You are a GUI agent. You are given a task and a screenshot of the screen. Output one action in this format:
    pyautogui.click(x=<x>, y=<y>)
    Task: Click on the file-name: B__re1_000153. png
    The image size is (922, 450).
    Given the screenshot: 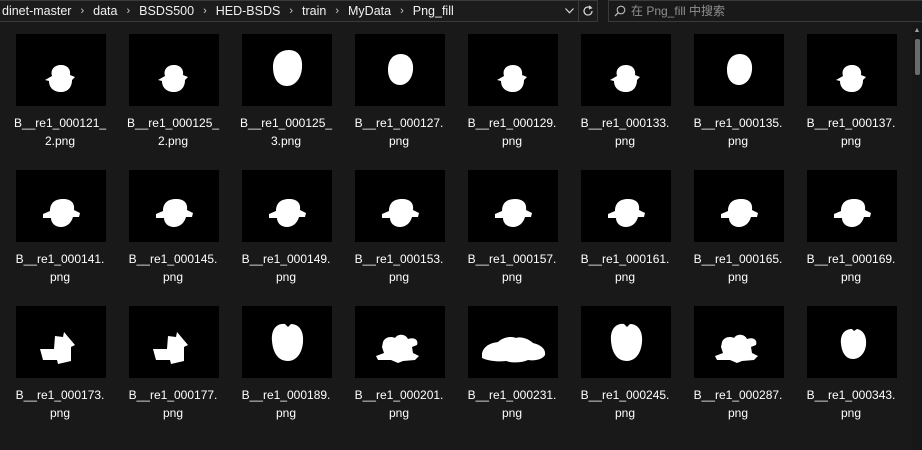 What is the action you would take?
    pyautogui.click(x=399, y=268)
    